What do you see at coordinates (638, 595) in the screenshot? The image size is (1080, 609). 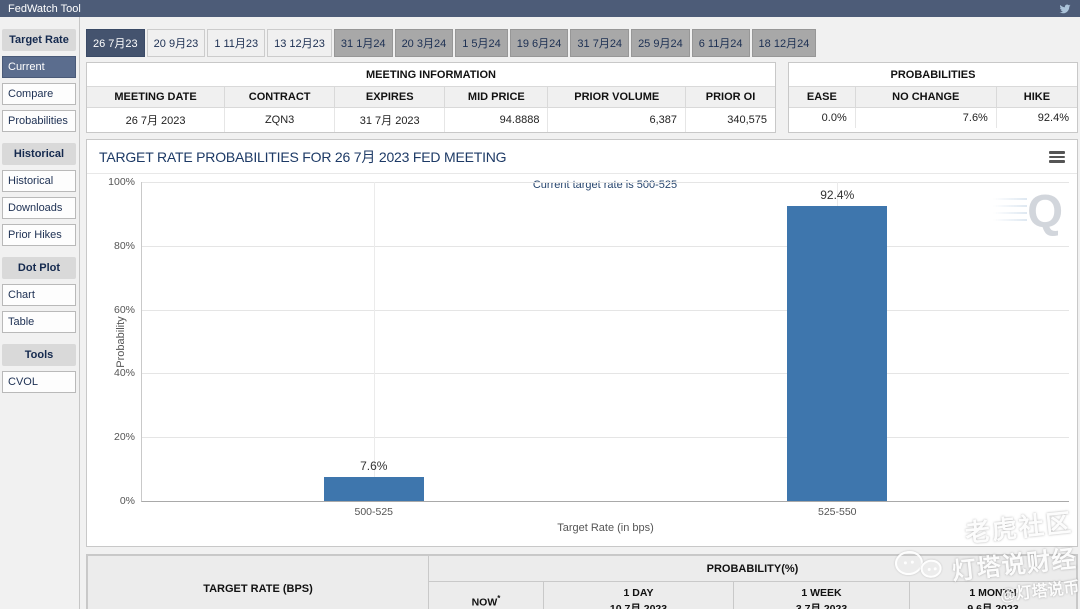 I see `col-1-day: 1 DAY 10 7月 2023` at bounding box center [638, 595].